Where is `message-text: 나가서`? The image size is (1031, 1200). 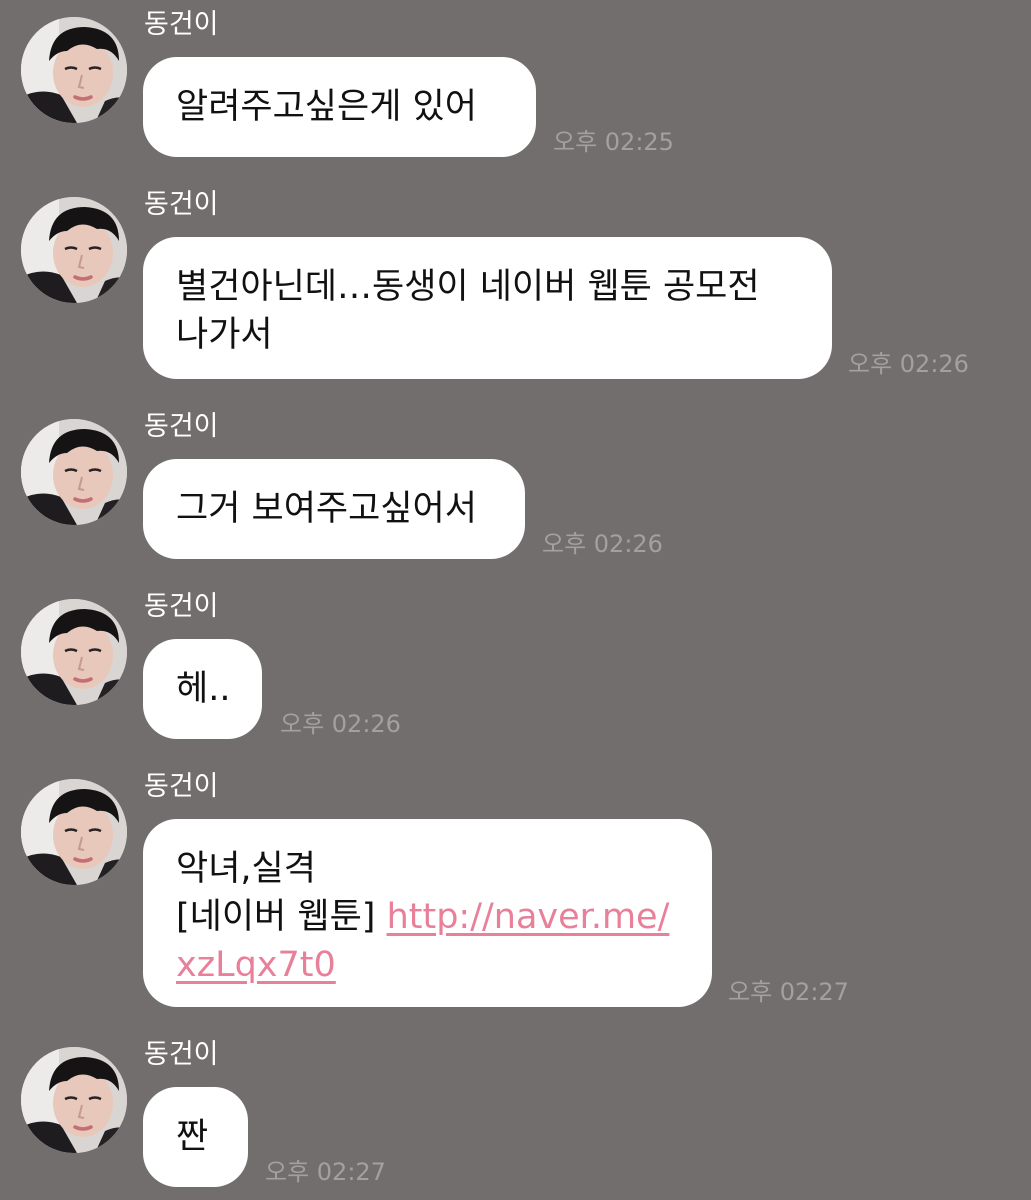
message-text: 나가서 is located at coordinates (224, 335).